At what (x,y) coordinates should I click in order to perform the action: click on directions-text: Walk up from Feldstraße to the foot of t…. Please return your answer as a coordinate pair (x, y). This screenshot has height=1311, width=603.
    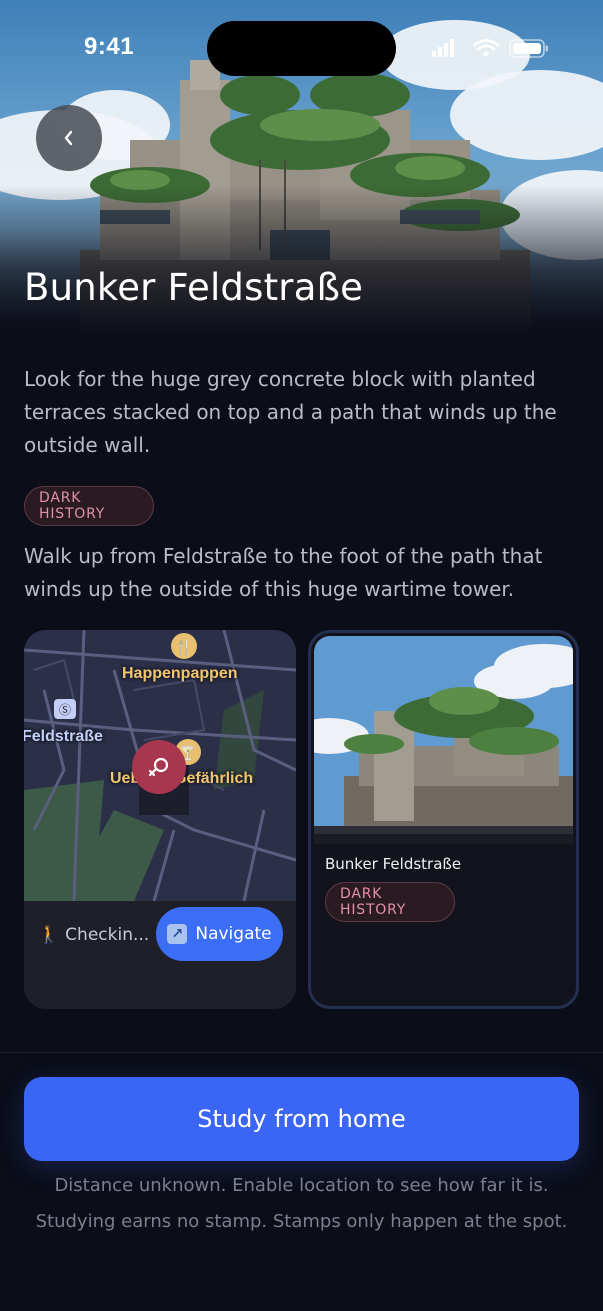
    Looking at the image, I should click on (283, 572).